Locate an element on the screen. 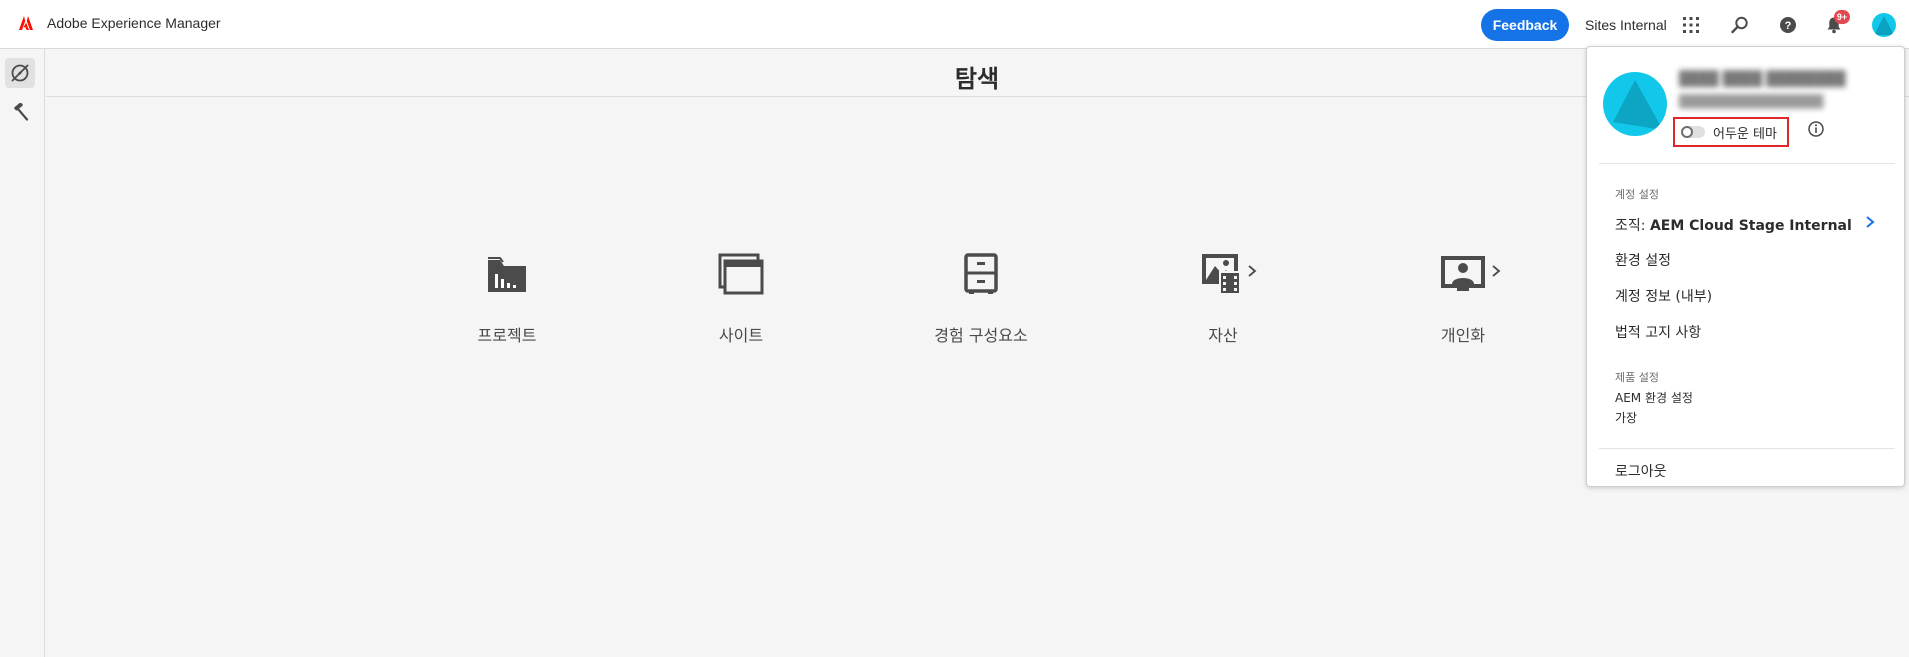 Image resolution: width=1909 pixels, height=657 pixels. sites-icon is located at coordinates (741, 274).